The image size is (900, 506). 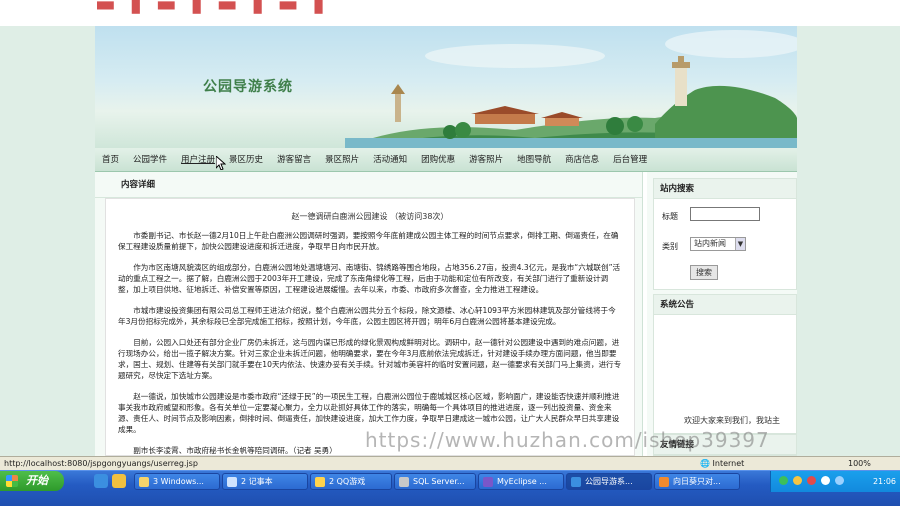 What do you see at coordinates (351, 481) in the screenshot?
I see `task-qq-games: 2 QQ游戏` at bounding box center [351, 481].